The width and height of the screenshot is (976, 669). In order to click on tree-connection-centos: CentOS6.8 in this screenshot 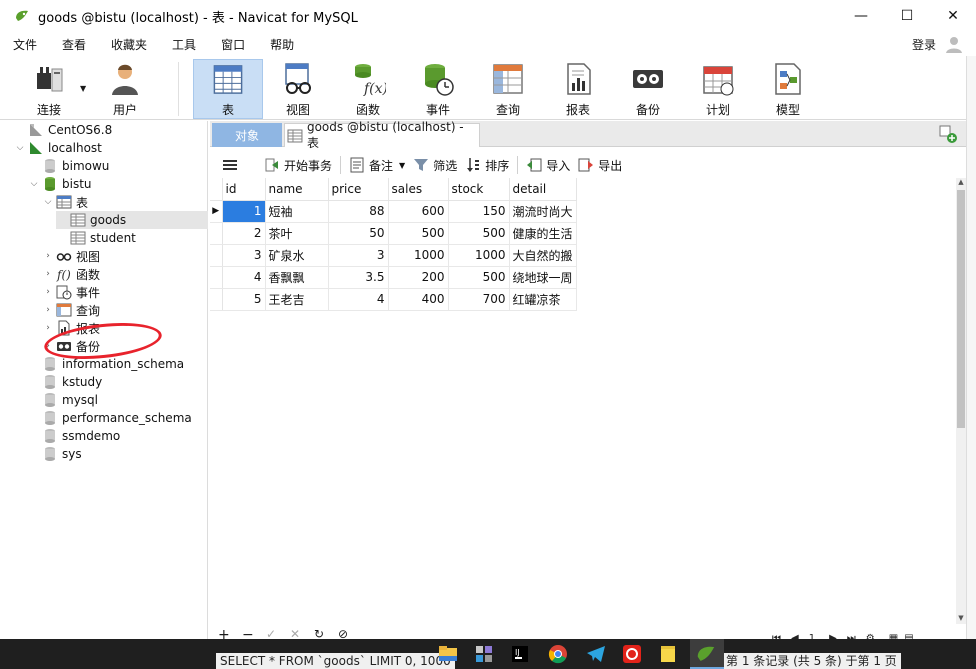, I will do `click(63, 130)`.